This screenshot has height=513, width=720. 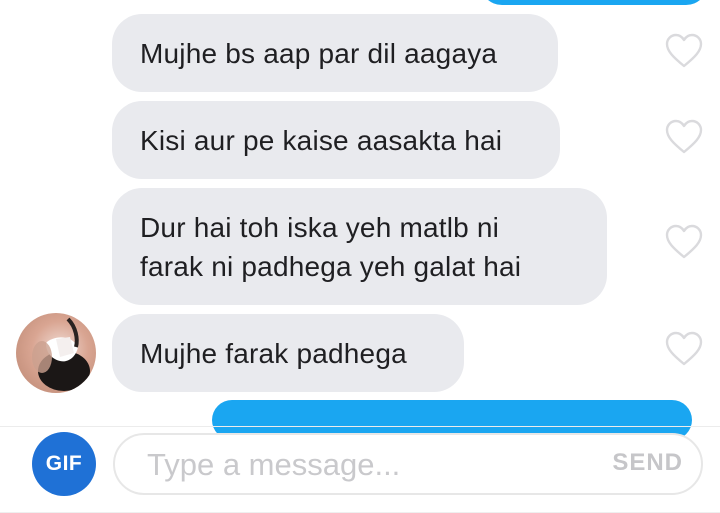 I want to click on avatar, so click(x=56, y=353).